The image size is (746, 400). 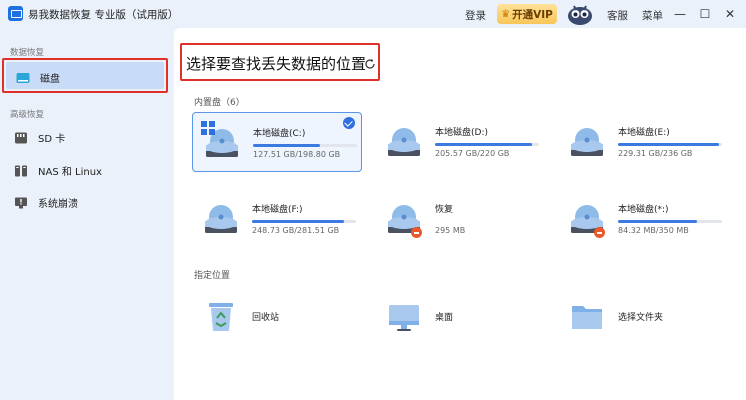 What do you see at coordinates (297, 154) in the screenshot?
I see `drive-size: 127.51 GB/198.80 GB` at bounding box center [297, 154].